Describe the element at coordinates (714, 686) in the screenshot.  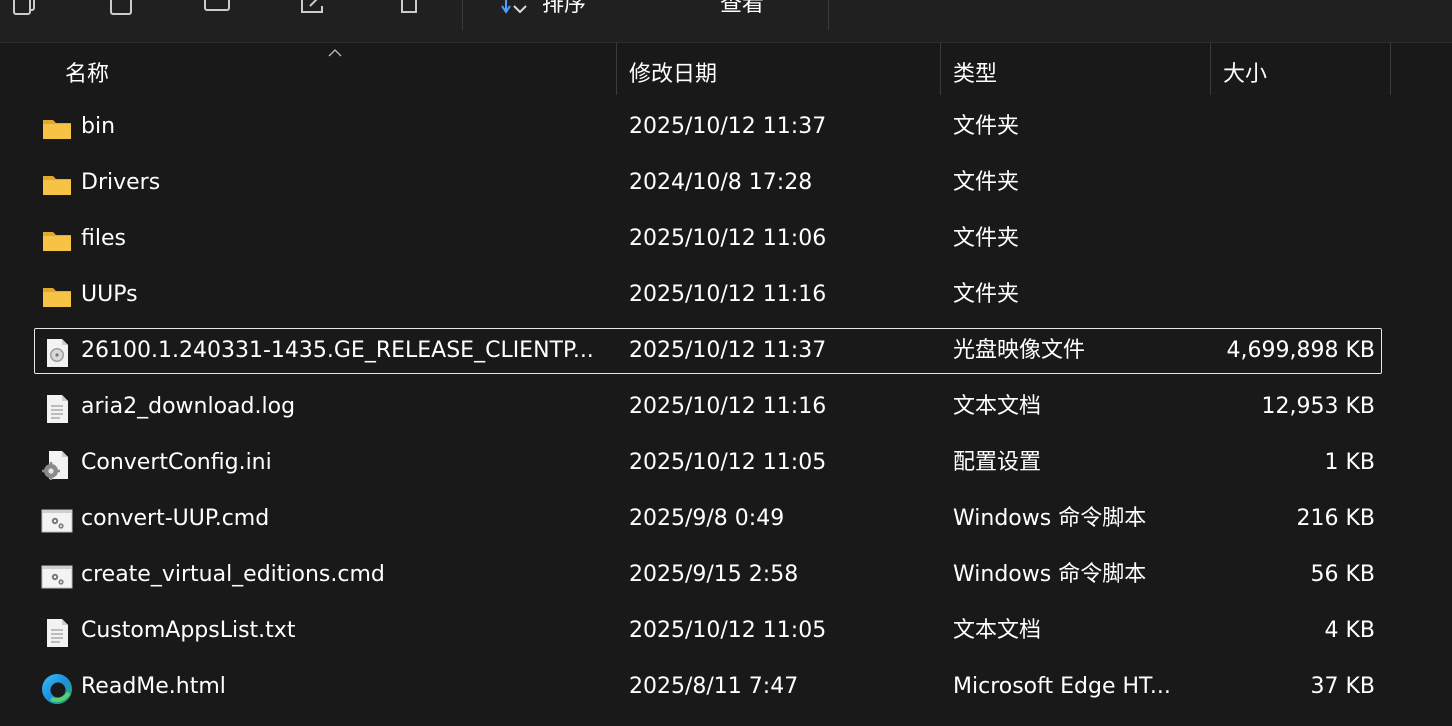
I see `file-modified-date: 2025/8/11 7:47` at that location.